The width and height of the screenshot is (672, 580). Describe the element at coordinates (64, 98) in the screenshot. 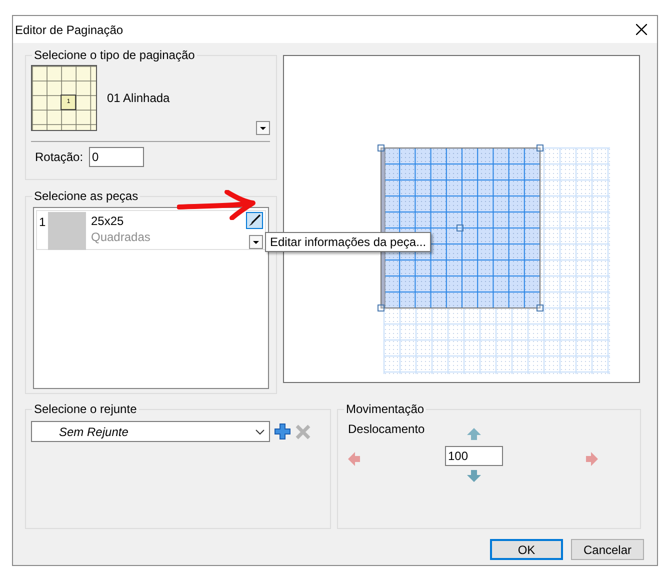

I see `tile-pattern-drawing` at that location.